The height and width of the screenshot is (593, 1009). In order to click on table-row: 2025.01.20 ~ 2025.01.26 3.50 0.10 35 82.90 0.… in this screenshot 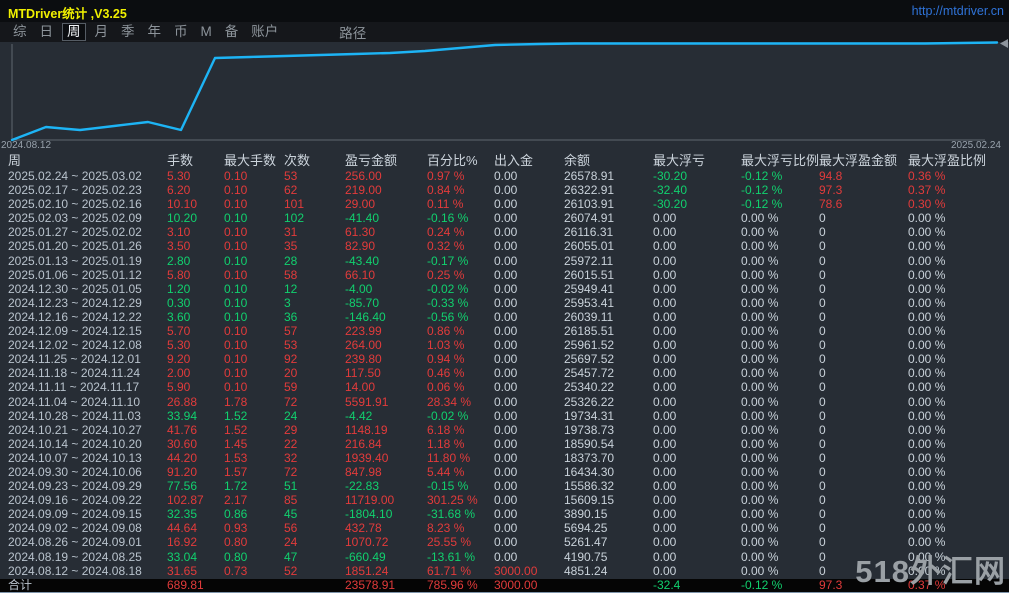, I will do `click(504, 246)`.